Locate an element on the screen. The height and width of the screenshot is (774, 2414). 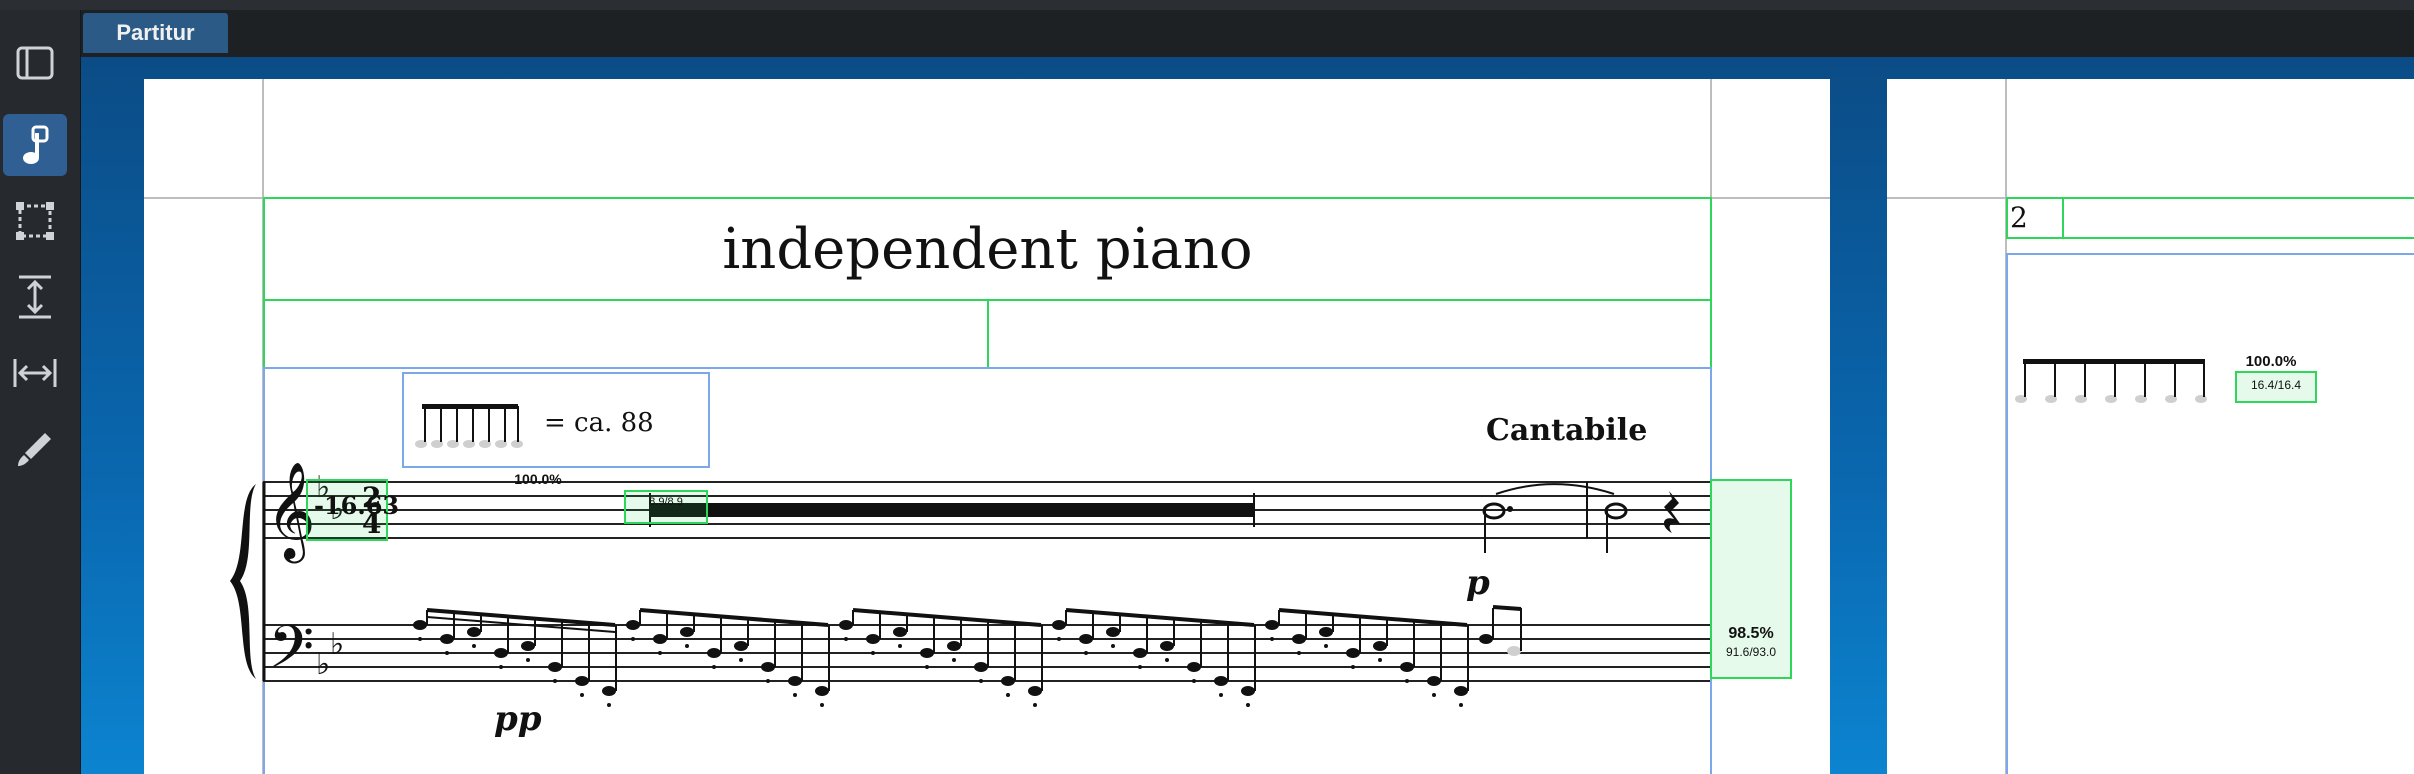
select-box-button is located at coordinates (35, 221).